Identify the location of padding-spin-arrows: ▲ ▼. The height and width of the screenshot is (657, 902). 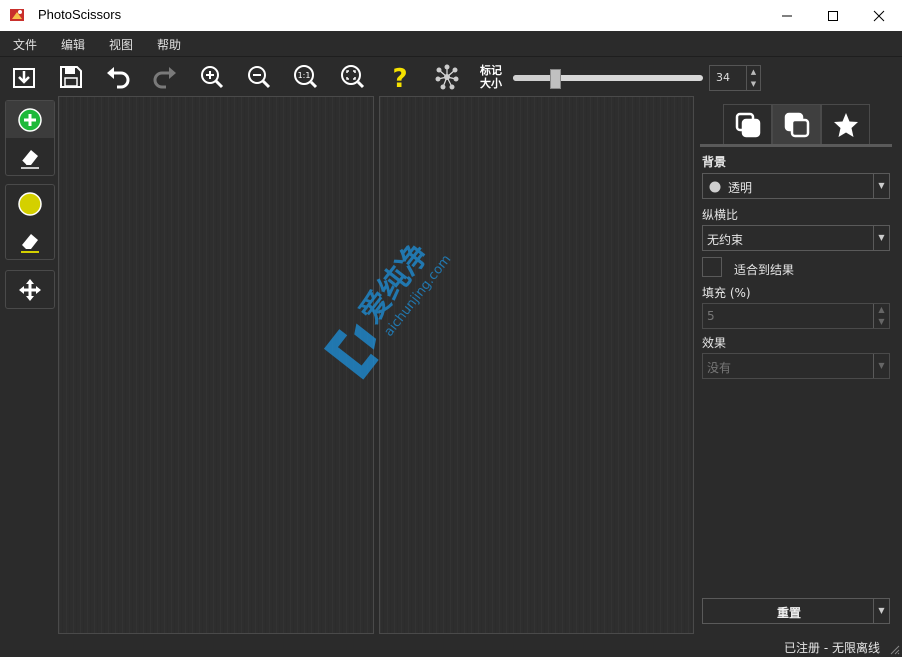
(881, 316).